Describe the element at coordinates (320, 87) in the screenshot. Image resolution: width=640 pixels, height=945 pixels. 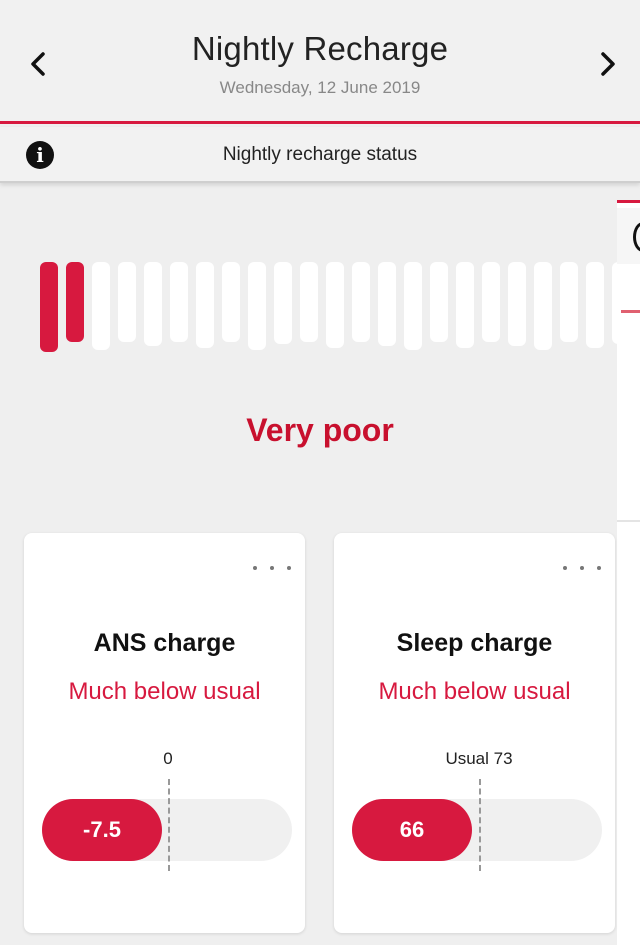
I see `page-date: Wednesday, 12 June 2019` at that location.